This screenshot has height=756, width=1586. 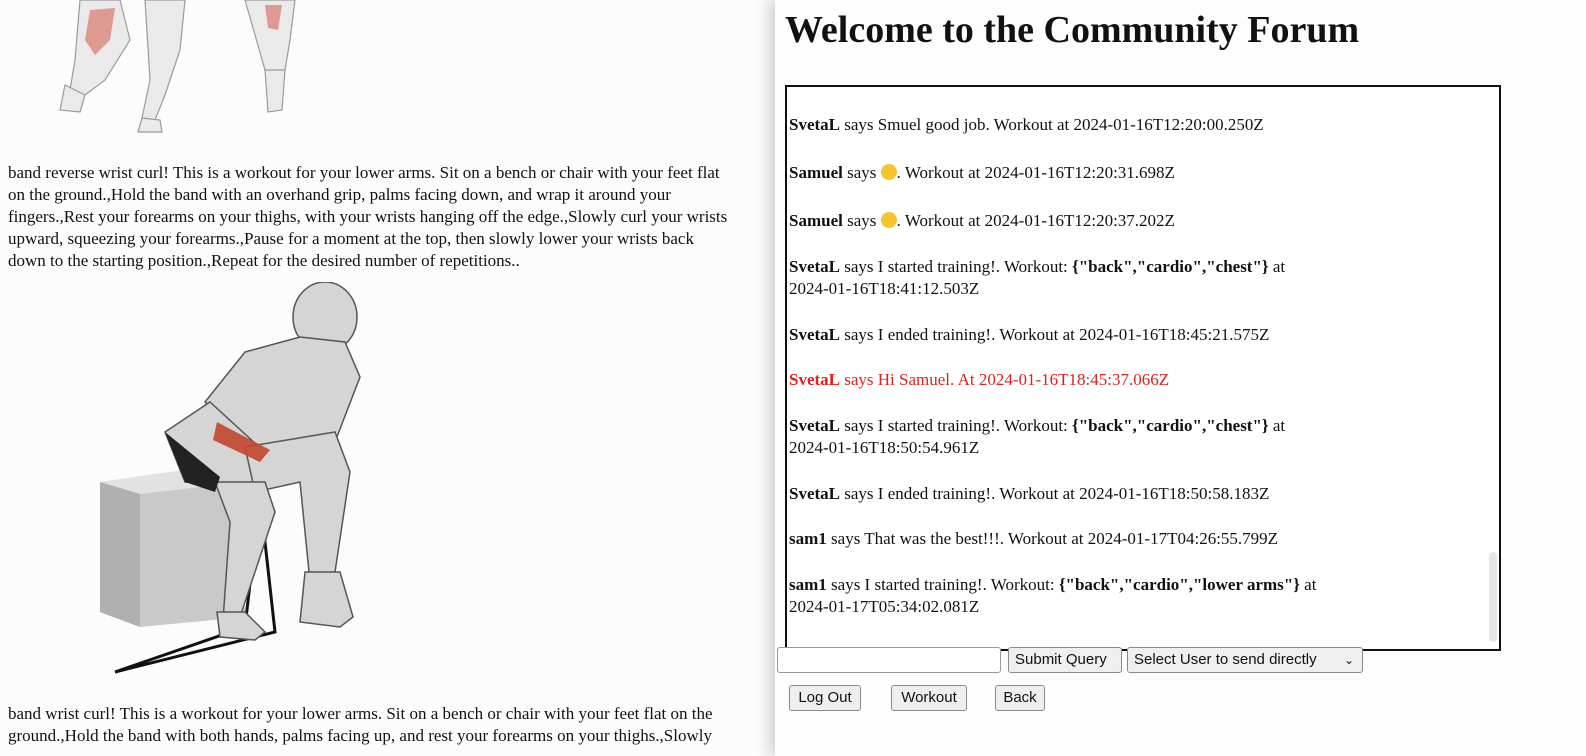 I want to click on message-text: . Workout at 2024-01-16T12:20:37.202Z, so click(x=1035, y=220).